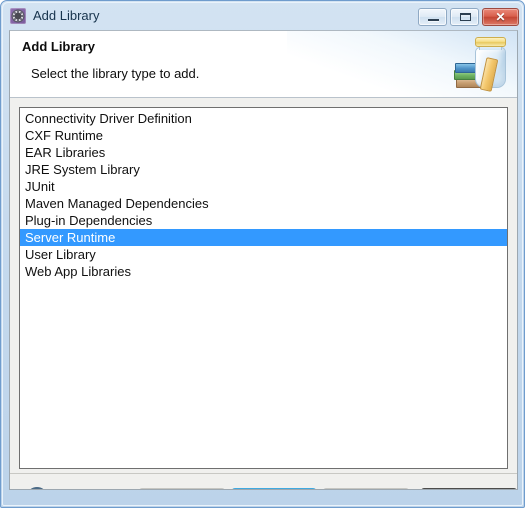 The image size is (525, 508). I want to click on button-bar, so click(263, 481).